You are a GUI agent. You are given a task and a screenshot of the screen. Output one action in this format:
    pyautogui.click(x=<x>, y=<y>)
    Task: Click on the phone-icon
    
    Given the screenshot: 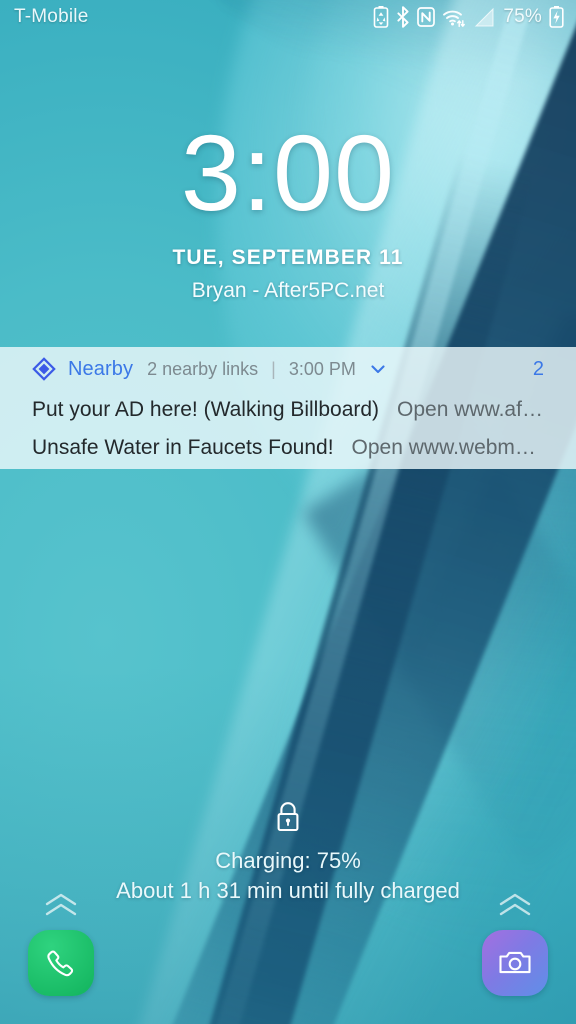 What is the action you would take?
    pyautogui.click(x=61, y=963)
    